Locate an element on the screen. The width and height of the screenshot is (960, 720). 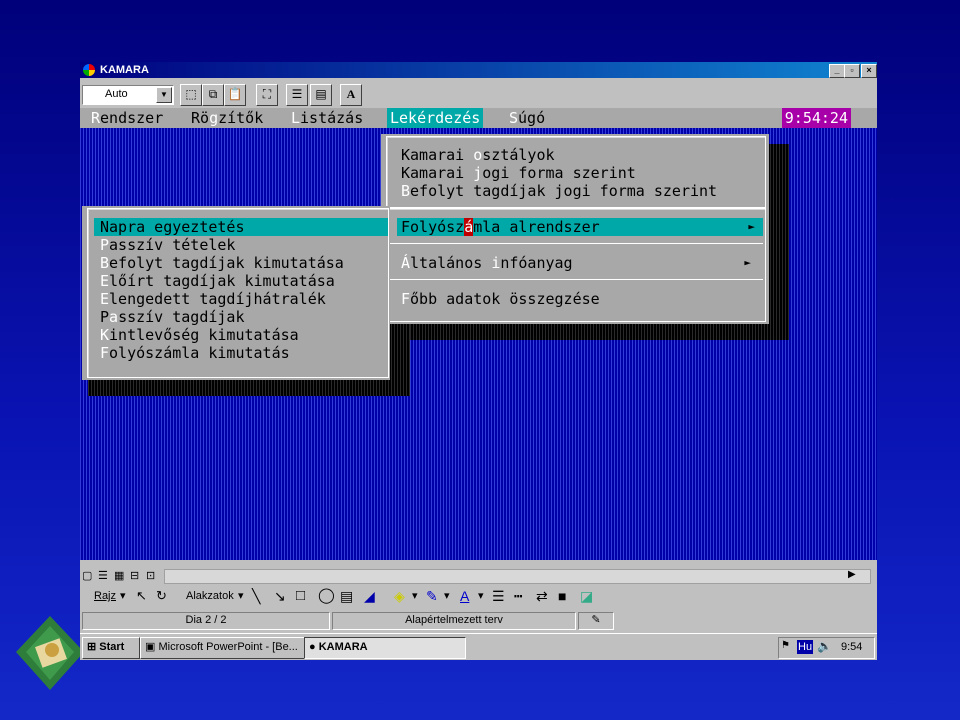
copy-icon: ⧉ is located at coordinates (213, 95).